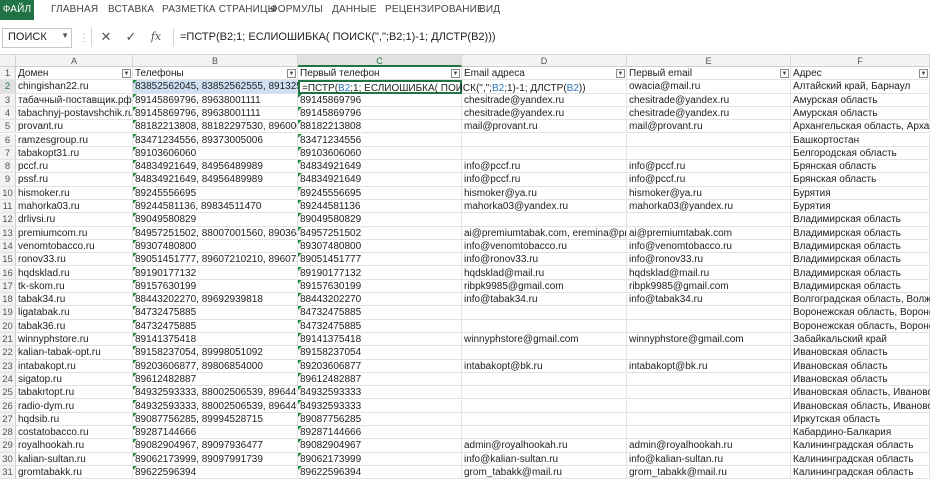 The height and width of the screenshot is (489, 930). I want to click on cell-c: 89245556695, so click(380, 193).